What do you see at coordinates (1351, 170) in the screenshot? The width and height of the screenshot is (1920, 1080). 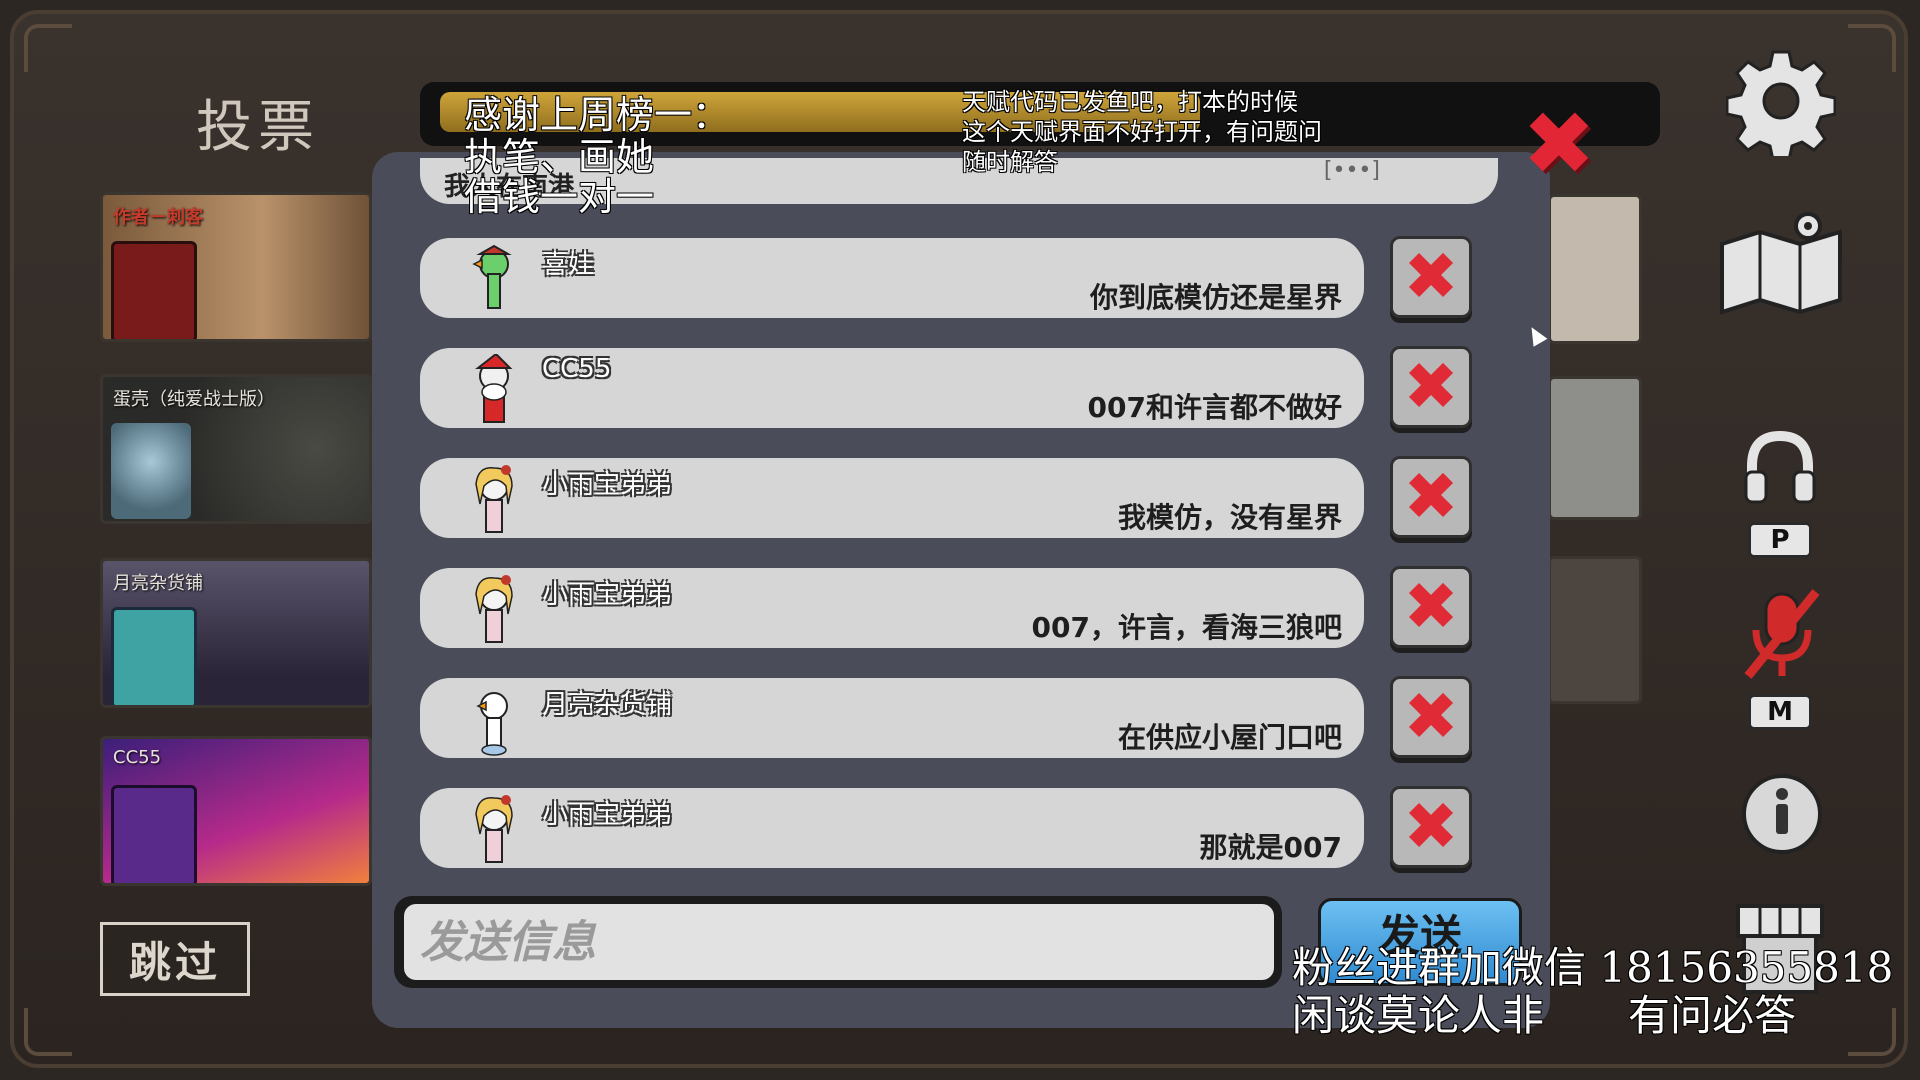 I see `message-tag: [•••]` at bounding box center [1351, 170].